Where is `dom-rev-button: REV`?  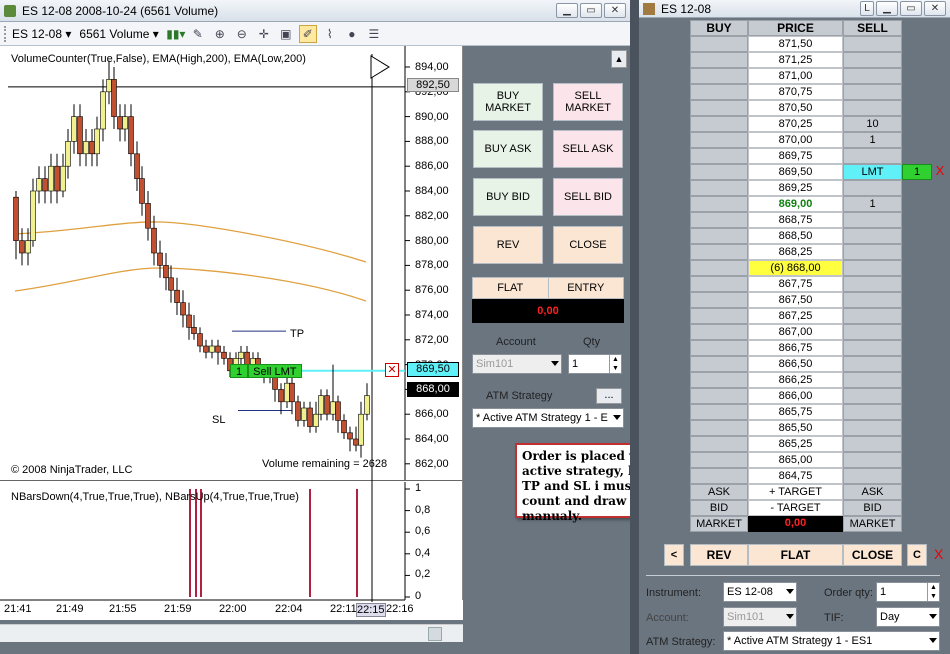
dom-rev-button: REV is located at coordinates (719, 555).